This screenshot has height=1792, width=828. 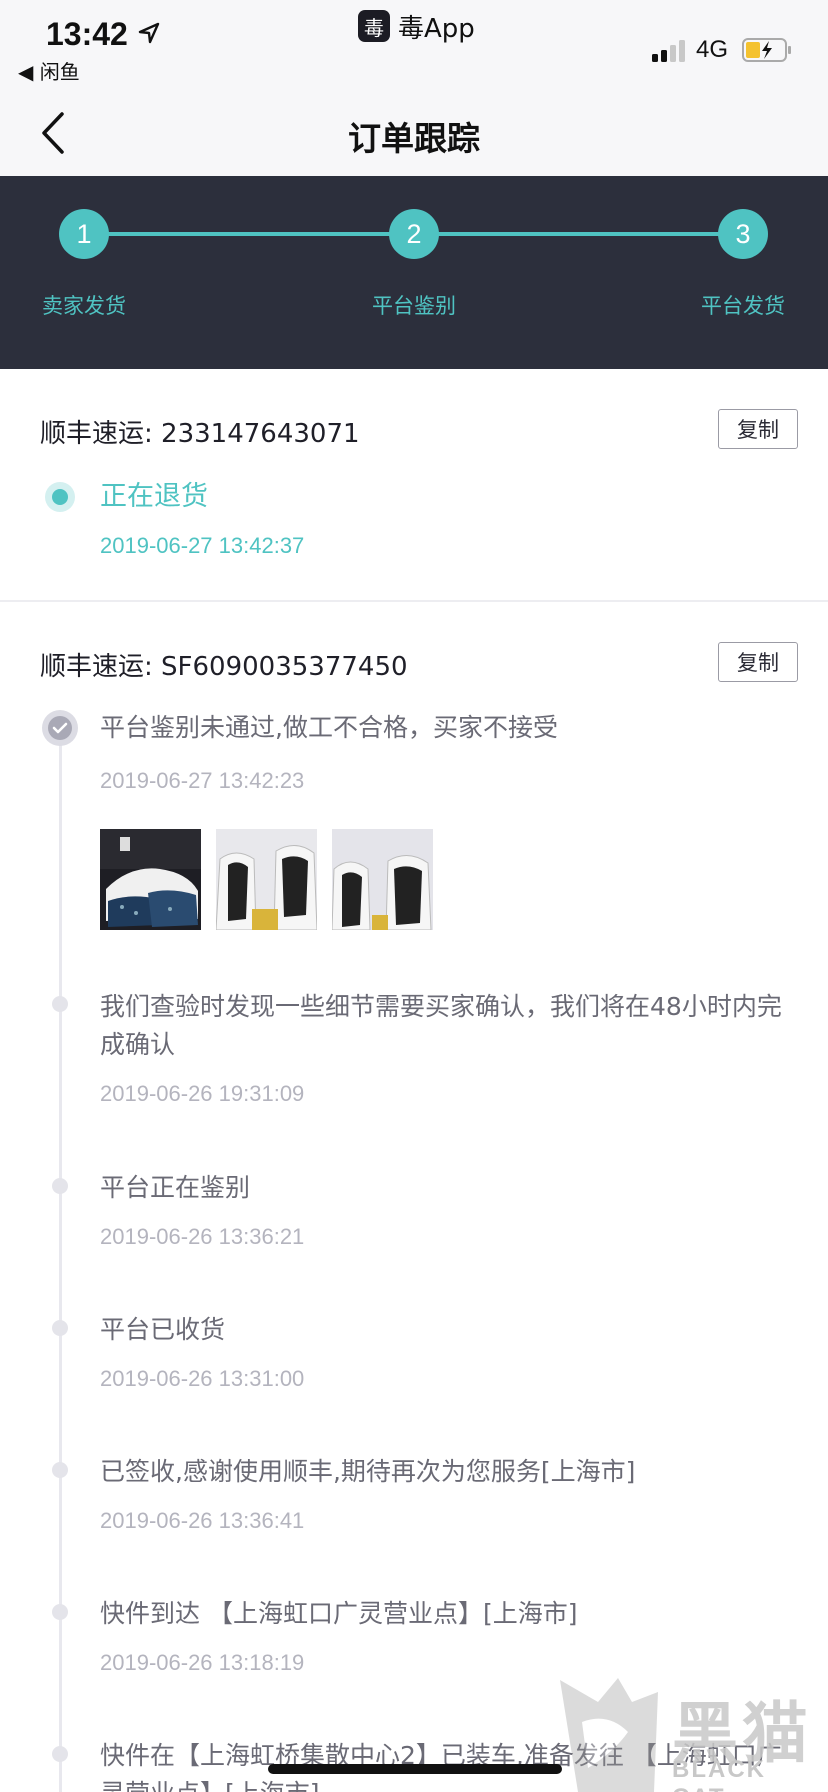 I want to click on carrier-tracking-number: 顺丰速运: 233147643071, so click(x=200, y=434).